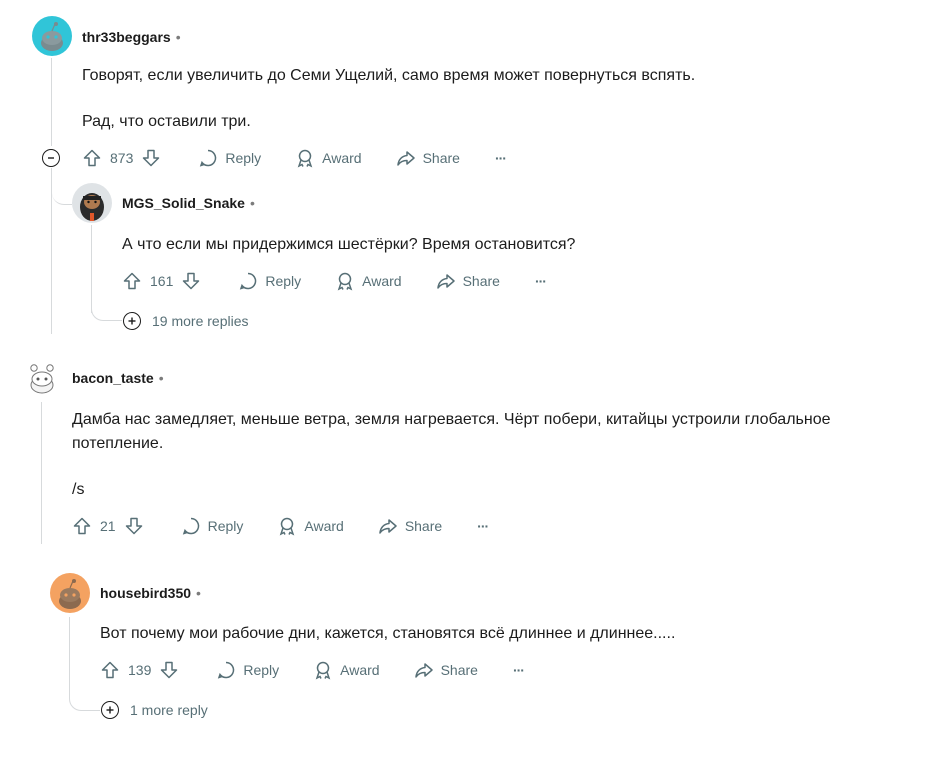  What do you see at coordinates (113, 378) in the screenshot?
I see `username: bacon_taste` at bounding box center [113, 378].